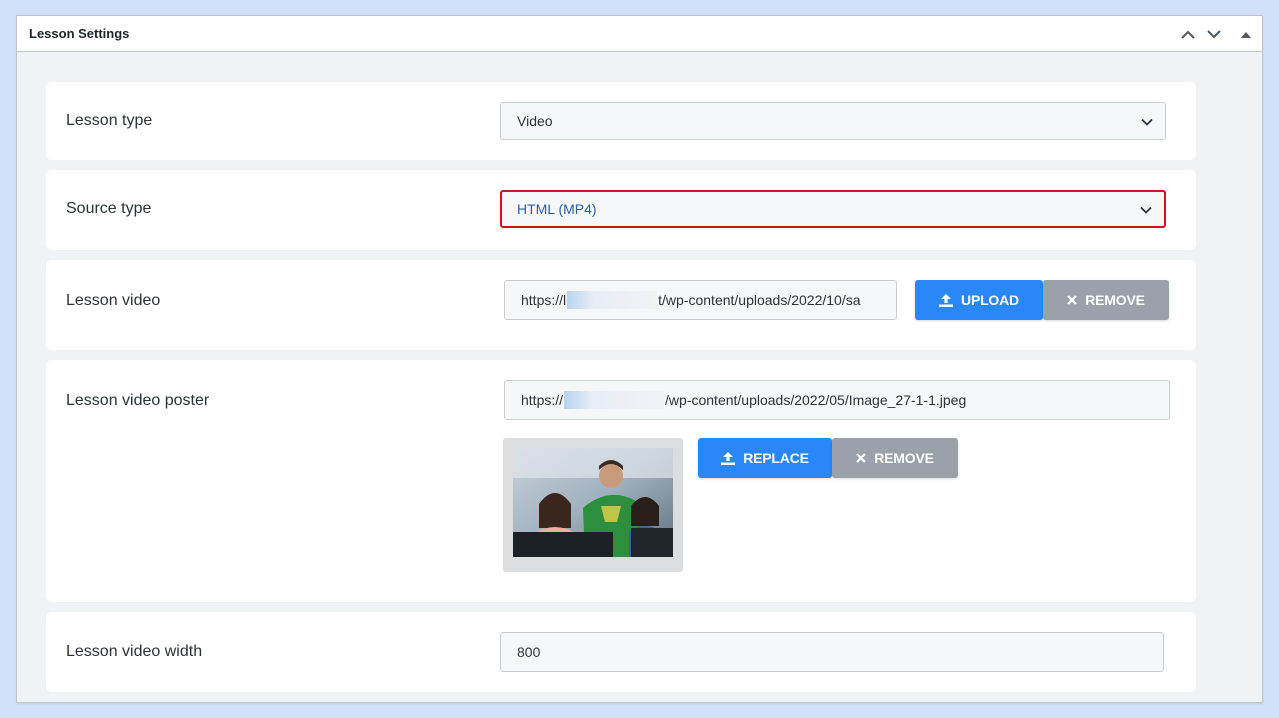 Image resolution: width=1279 pixels, height=718 pixels. I want to click on source-type-row: Source type HTML (MP4), so click(621, 210).